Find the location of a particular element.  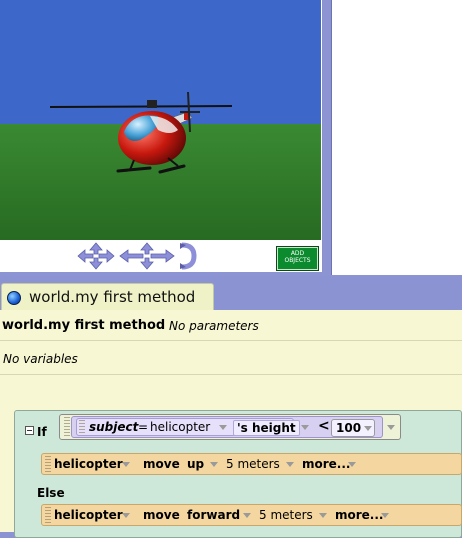

camera-nav-bar: ADD OBJECTS is located at coordinates (160, 256).